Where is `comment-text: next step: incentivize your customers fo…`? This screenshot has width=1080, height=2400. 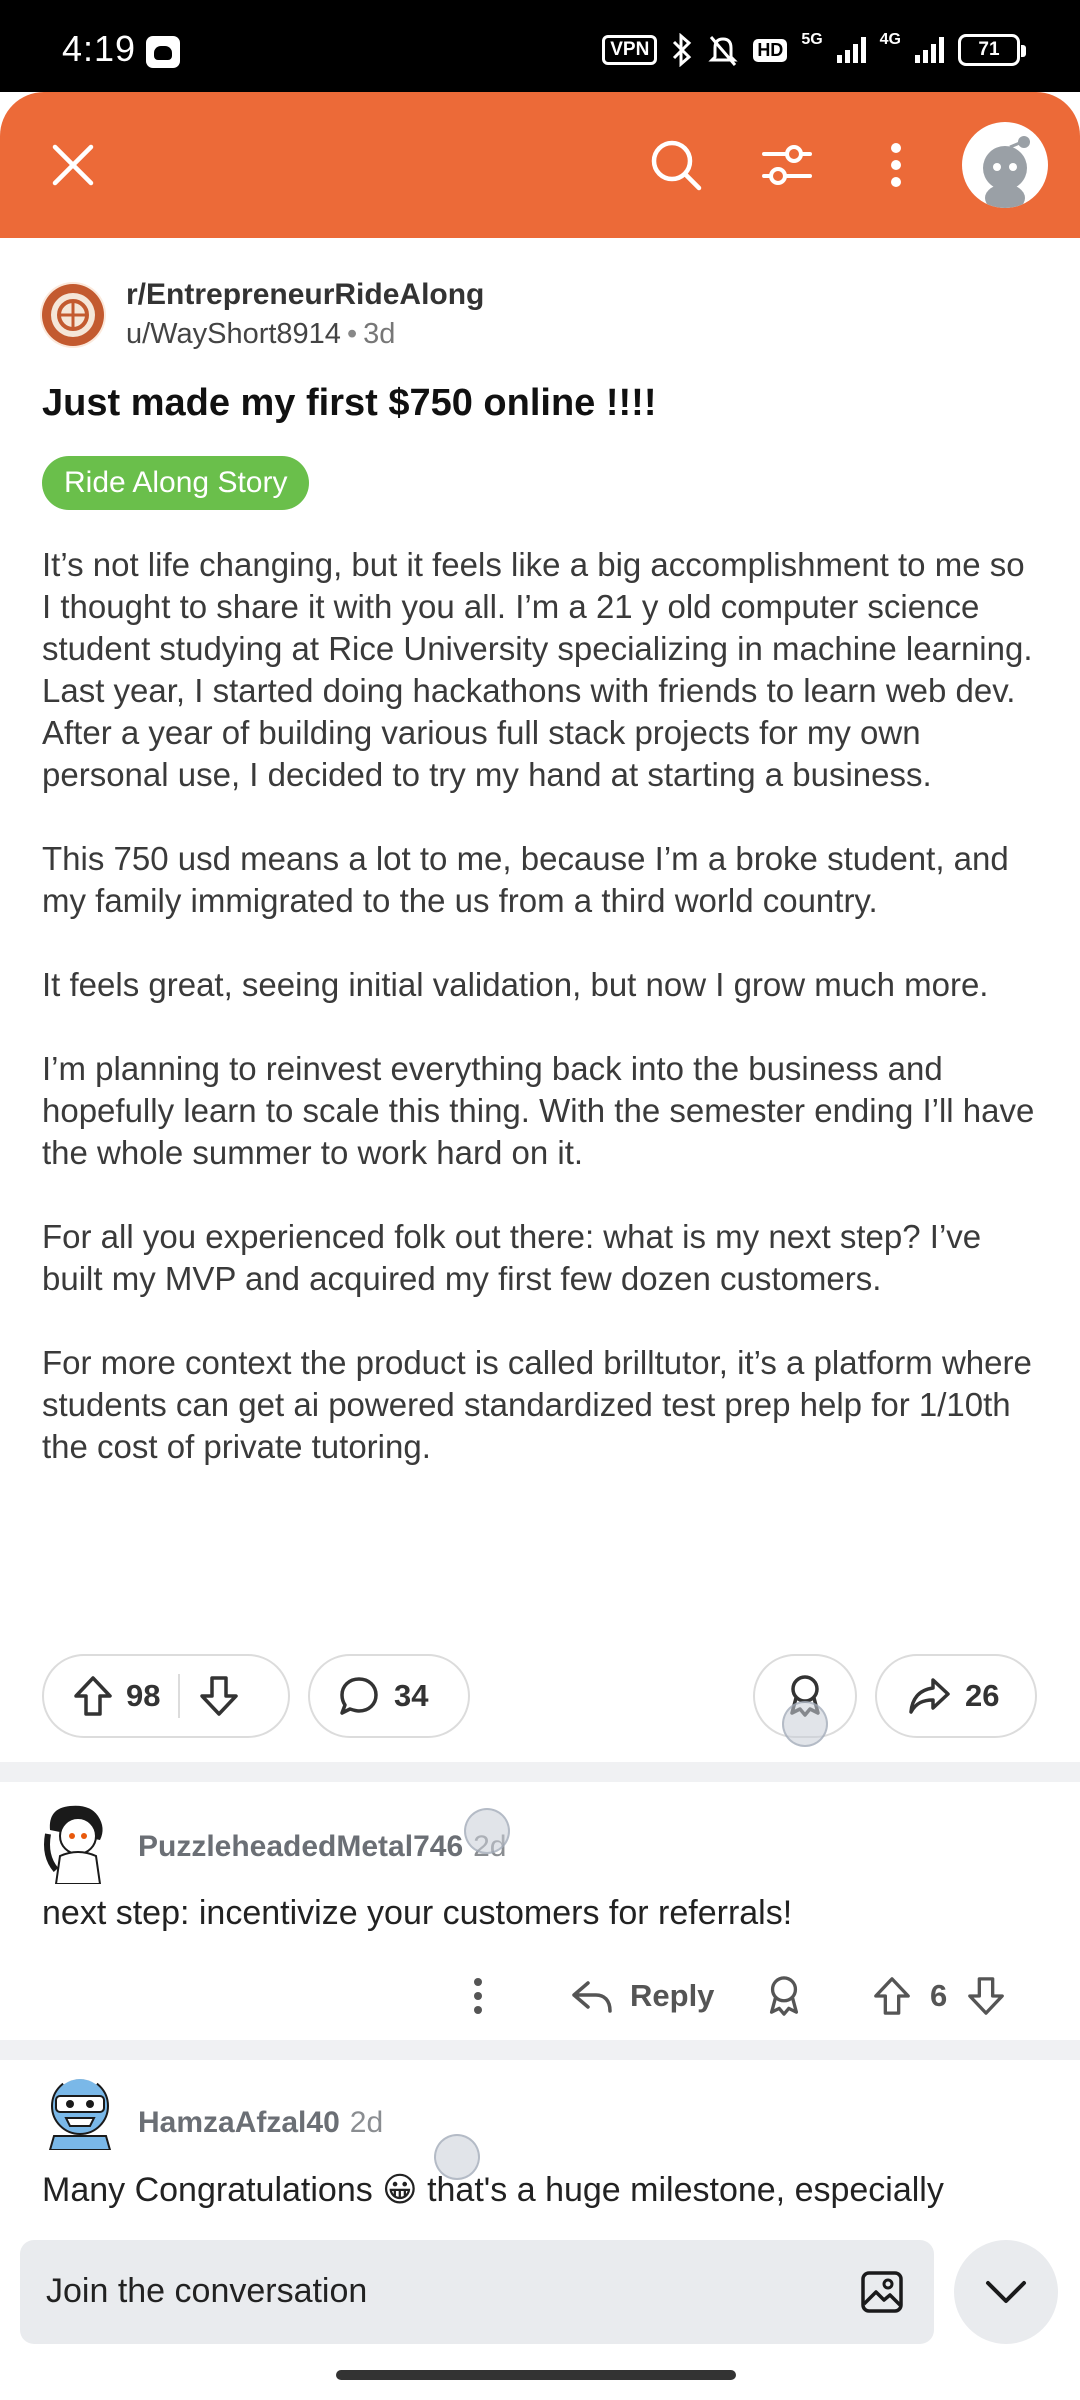 comment-text: next step: incentivize your customers fo… is located at coordinates (417, 1913).